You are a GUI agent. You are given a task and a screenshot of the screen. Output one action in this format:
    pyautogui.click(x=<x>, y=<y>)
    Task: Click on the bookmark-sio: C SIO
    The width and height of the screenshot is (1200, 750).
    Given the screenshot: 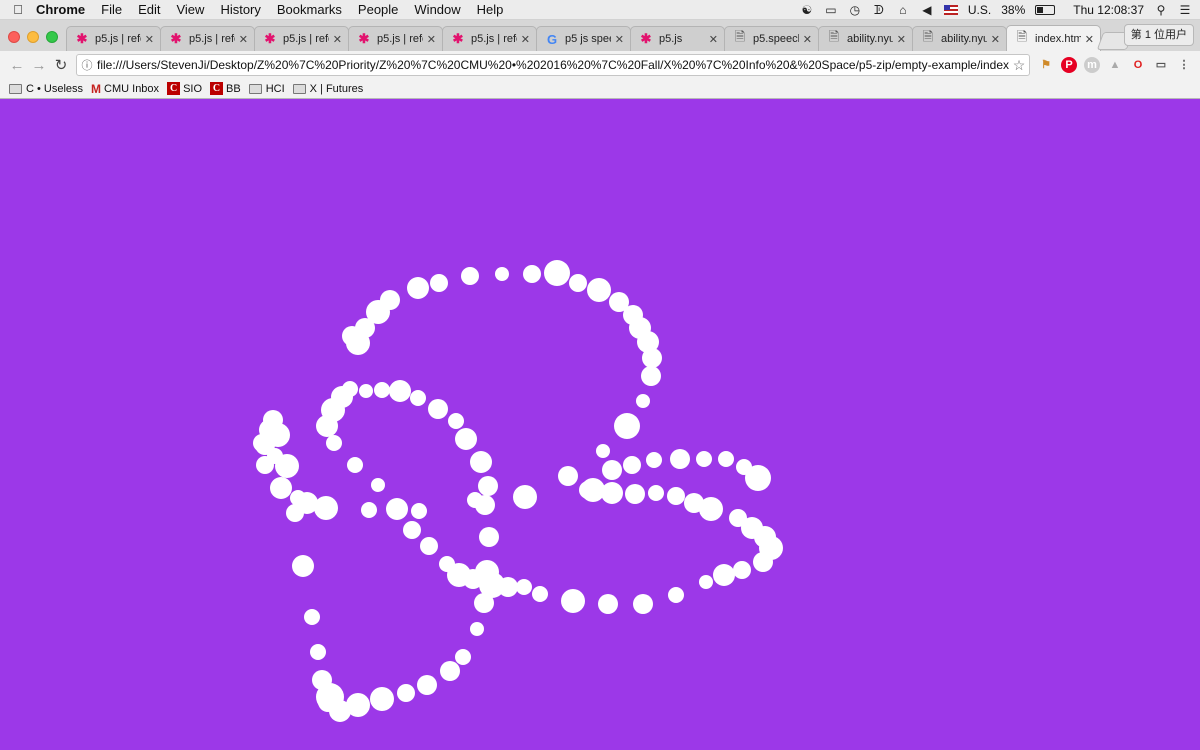 What is the action you would take?
    pyautogui.click(x=184, y=88)
    